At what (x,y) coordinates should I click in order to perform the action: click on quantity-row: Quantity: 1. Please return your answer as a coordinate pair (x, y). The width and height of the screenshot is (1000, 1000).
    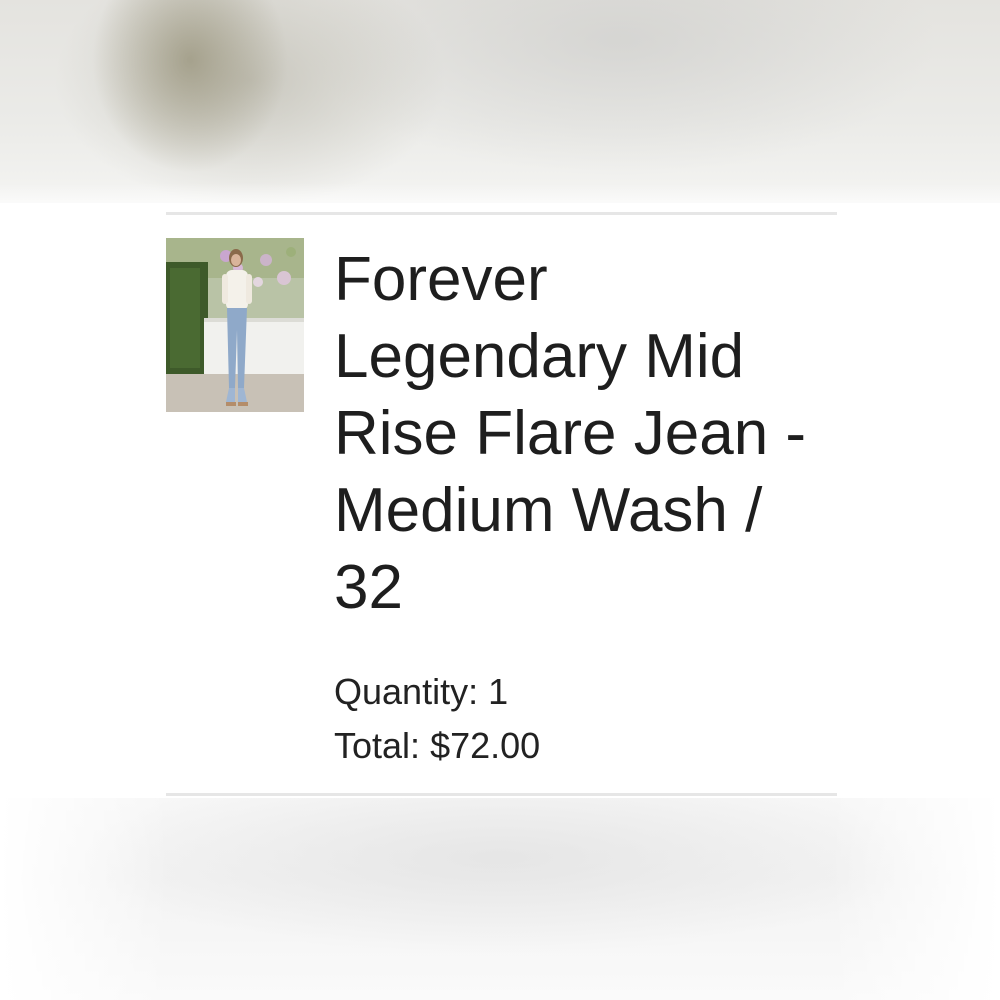
    Looking at the image, I should click on (437, 692).